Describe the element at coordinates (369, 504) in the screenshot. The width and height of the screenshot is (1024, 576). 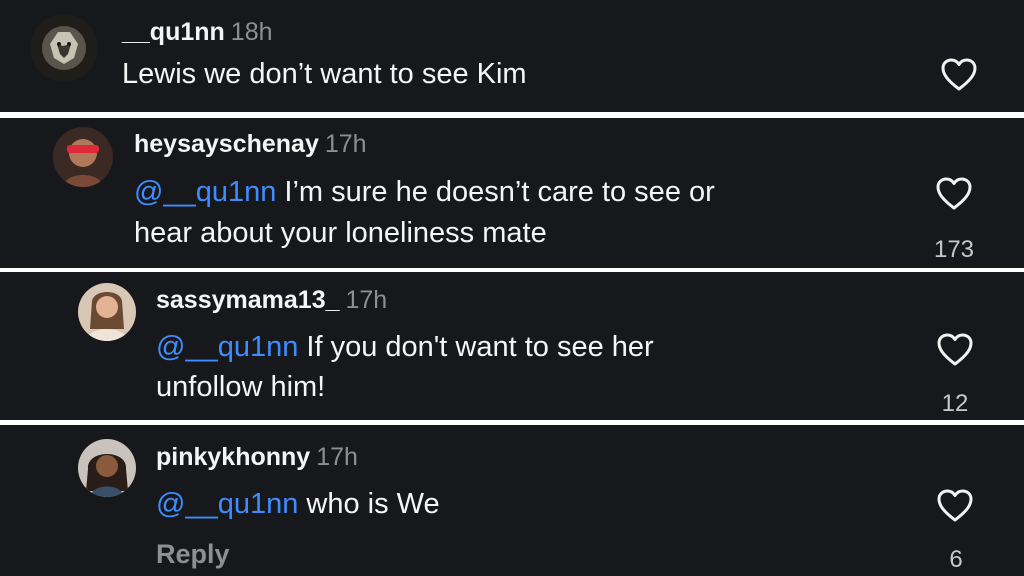
I see `comment-text: who is We` at that location.